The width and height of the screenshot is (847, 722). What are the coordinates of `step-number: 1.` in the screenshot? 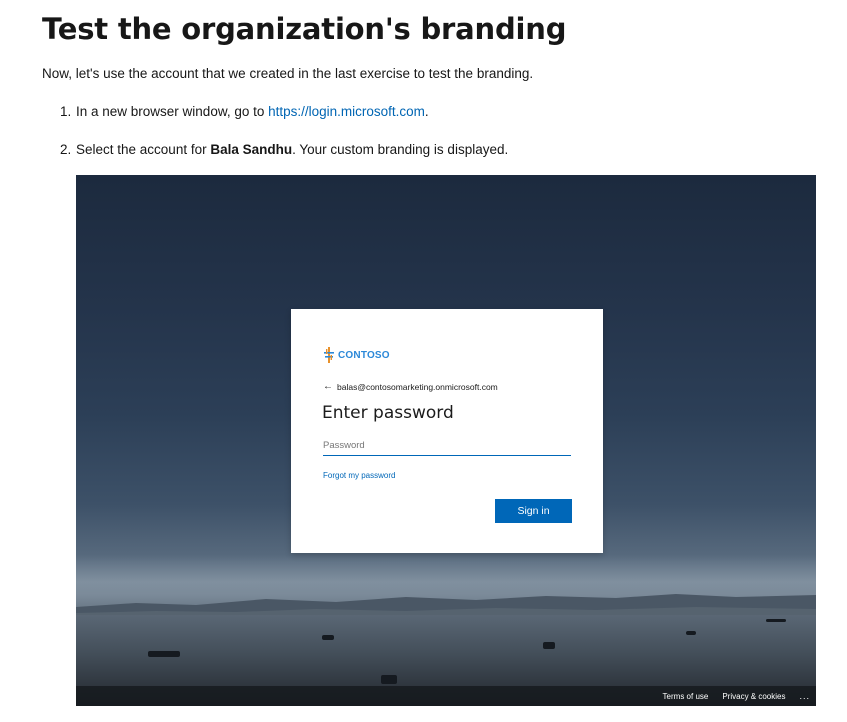 It's located at (66, 111).